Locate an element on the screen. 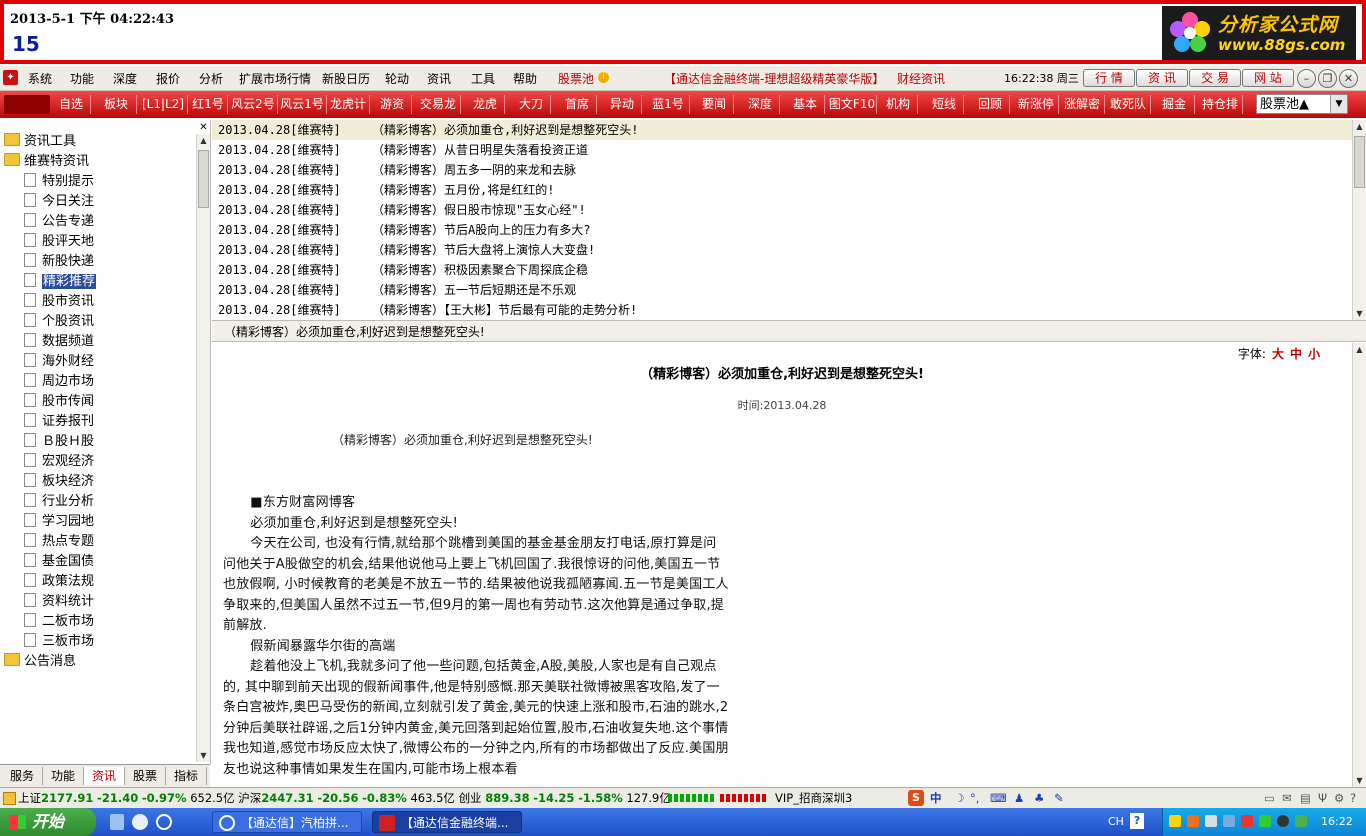  tree-item: 宏观经济 is located at coordinates (59, 462).